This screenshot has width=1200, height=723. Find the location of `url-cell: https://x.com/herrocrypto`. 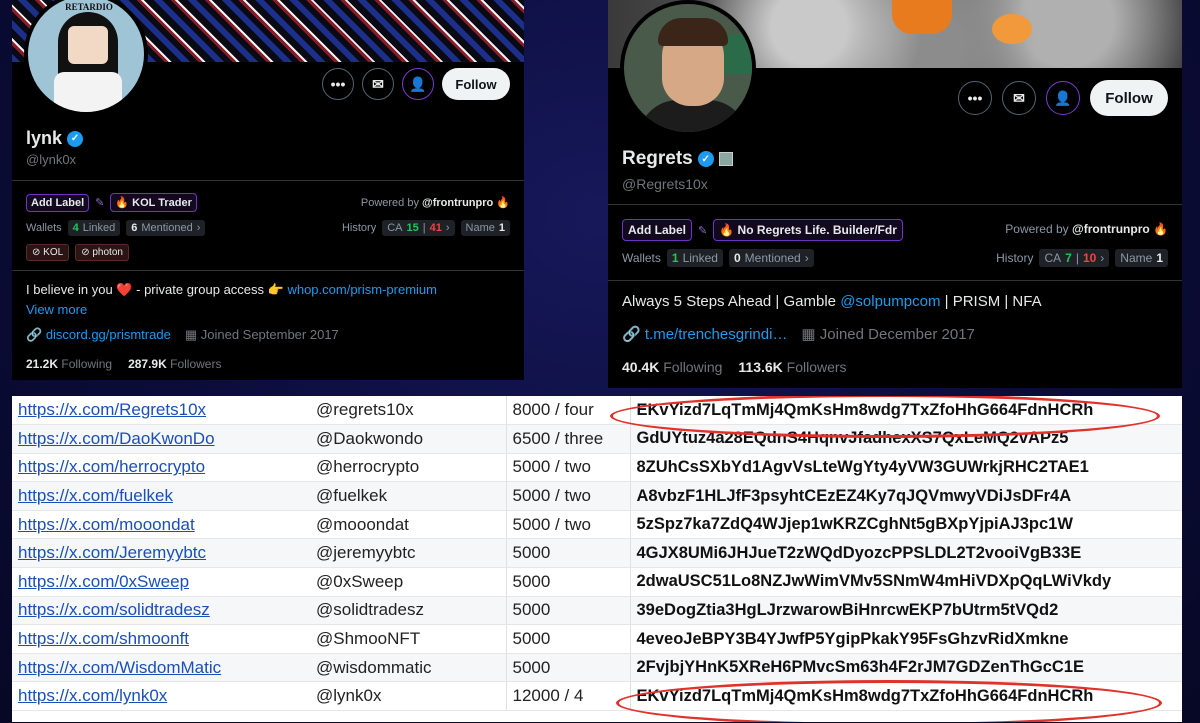

url-cell: https://x.com/herrocrypto is located at coordinates (161, 468).